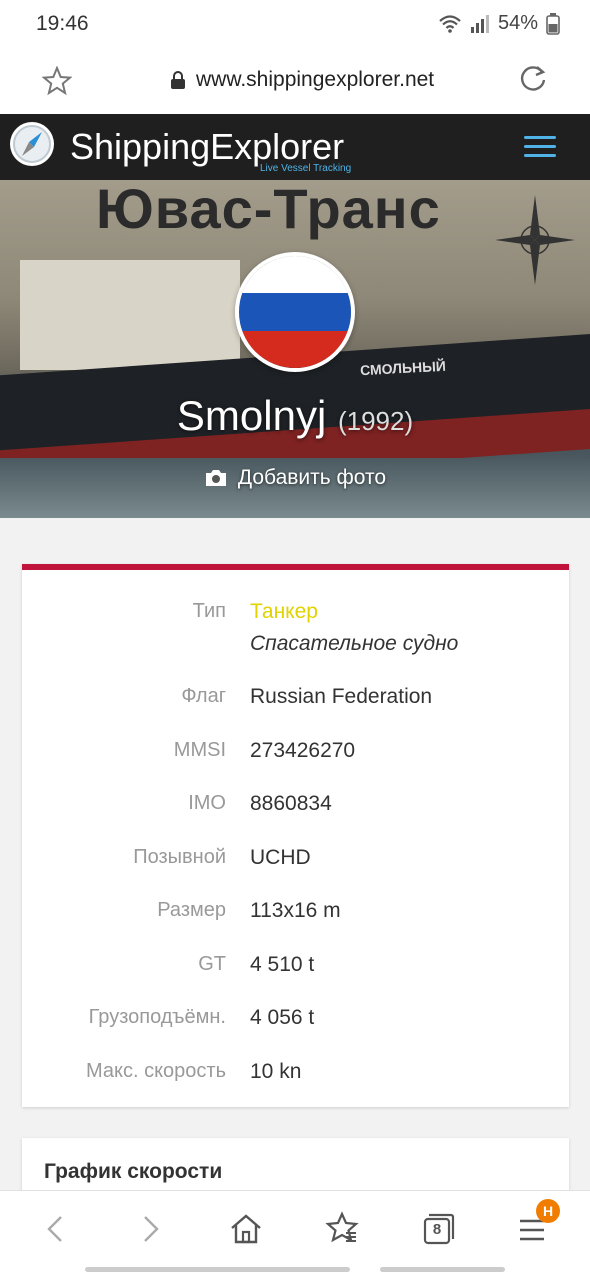 Image resolution: width=590 pixels, height=1280 pixels. What do you see at coordinates (282, 1017) in the screenshot?
I see `deadweight-value: 4 056 t` at bounding box center [282, 1017].